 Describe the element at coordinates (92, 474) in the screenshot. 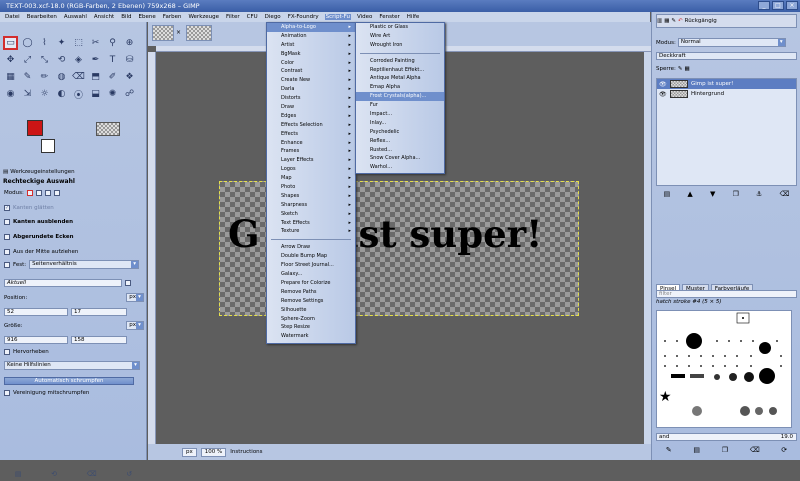

I see `delete-options-icon: ⌫` at that location.